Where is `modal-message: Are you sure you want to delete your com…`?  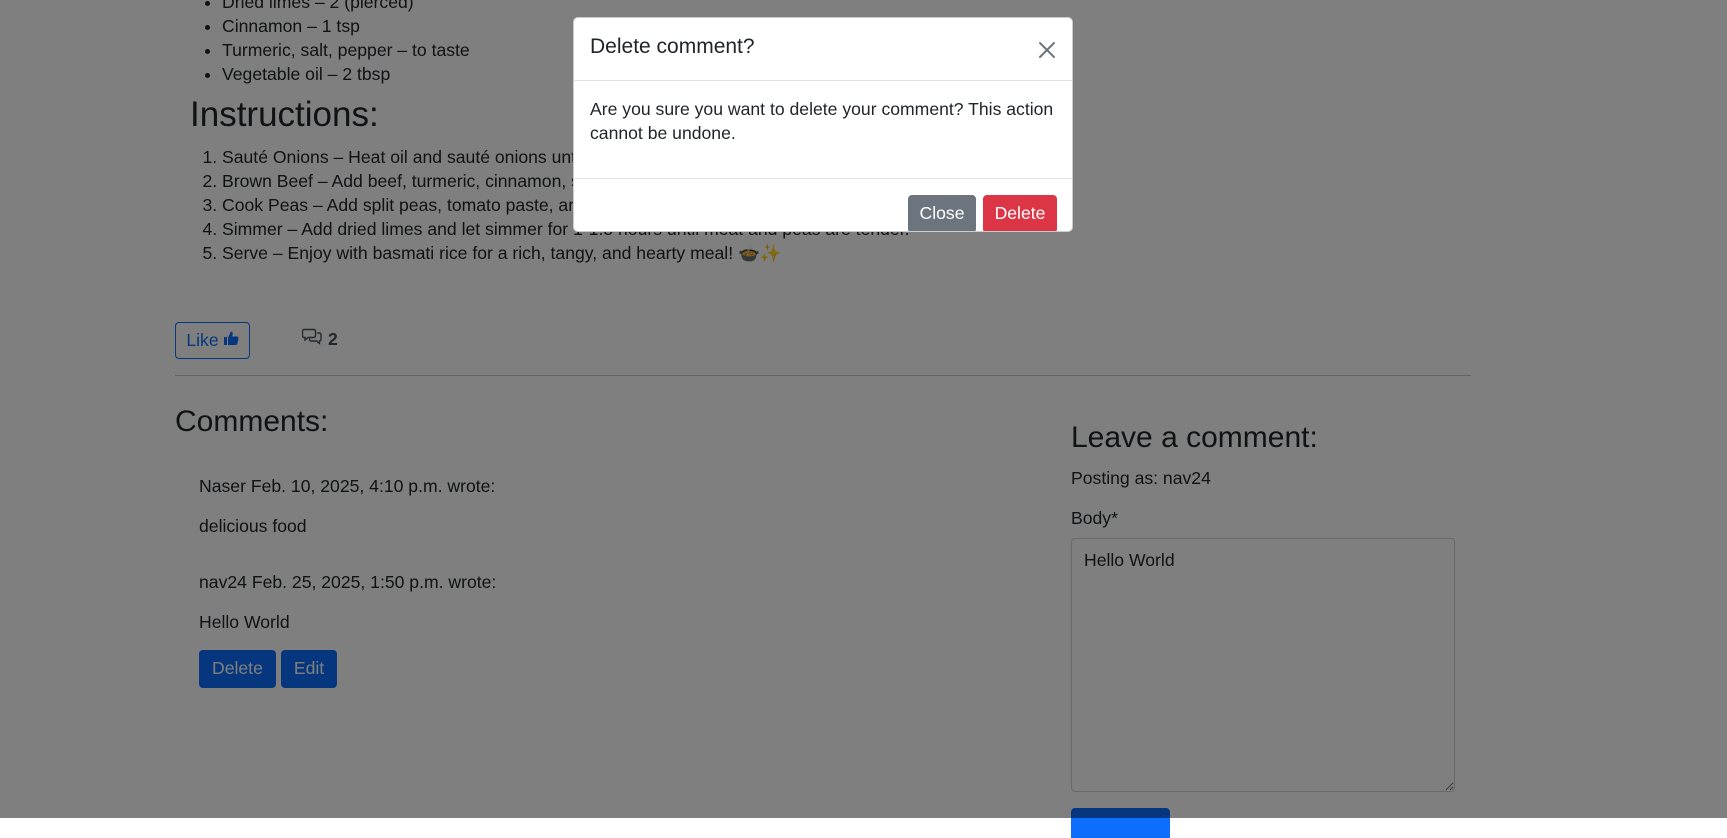 modal-message: Are you sure you want to delete your com… is located at coordinates (822, 121).